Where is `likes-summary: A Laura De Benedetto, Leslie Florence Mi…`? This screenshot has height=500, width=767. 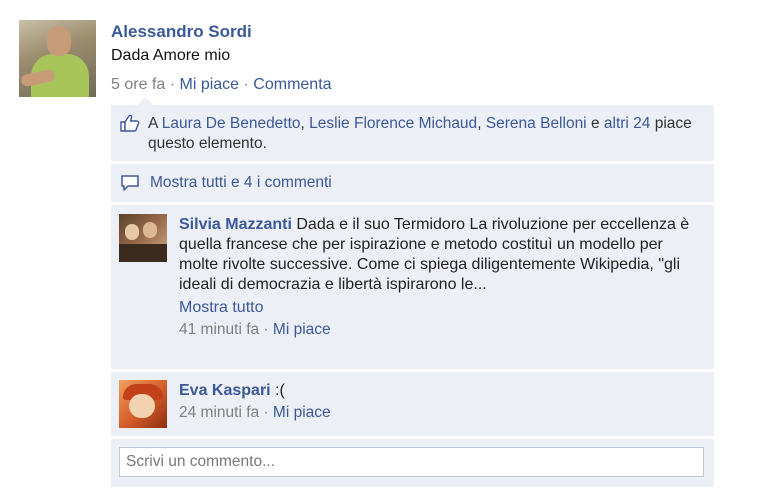
likes-summary: A Laura De Benedetto, Leslie Florence Mi… is located at coordinates (412, 133).